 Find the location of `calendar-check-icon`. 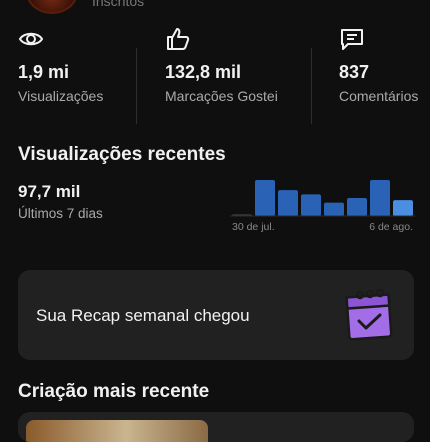

calendar-check-icon is located at coordinates (369, 314).